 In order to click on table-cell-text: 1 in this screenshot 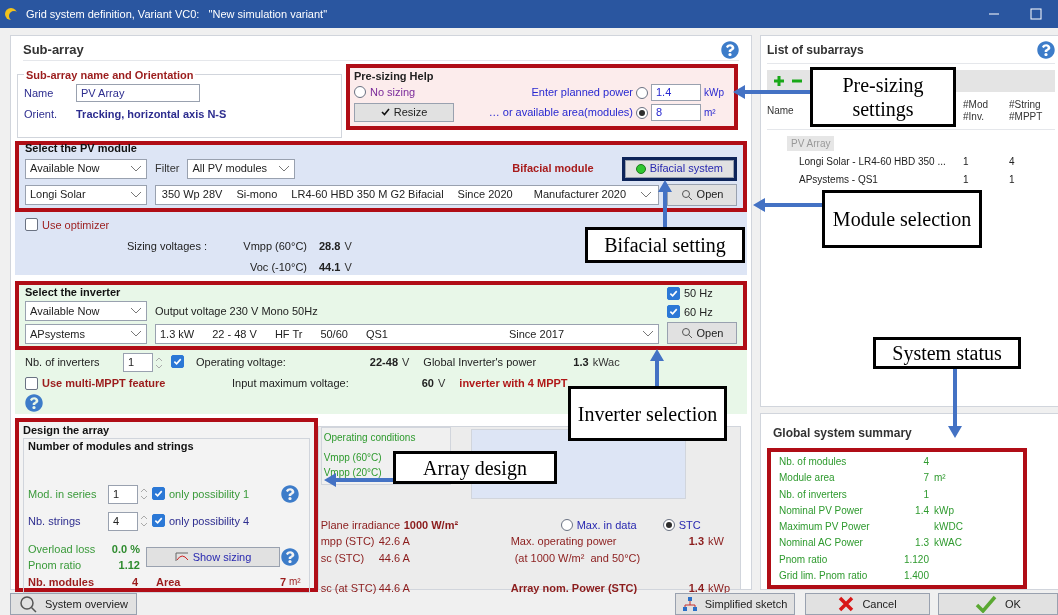, I will do `click(1012, 180)`.